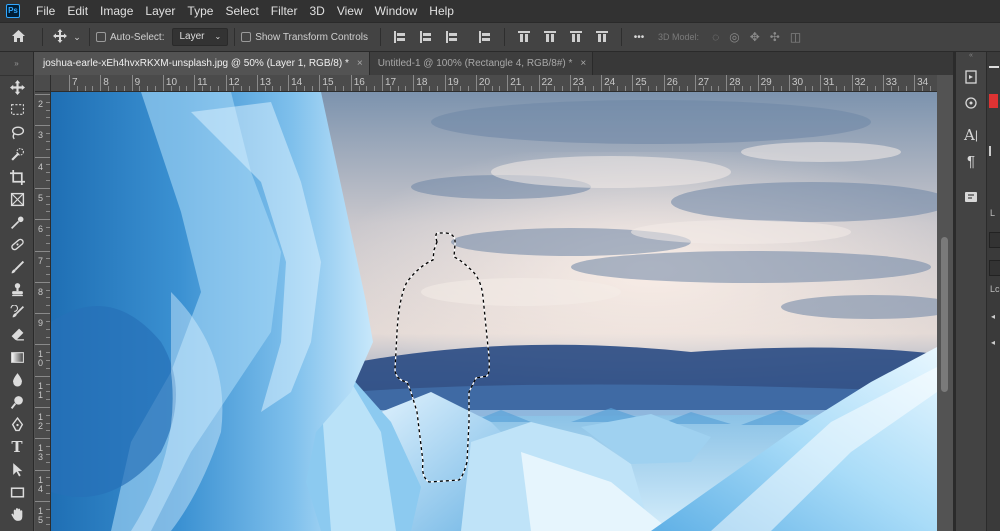 This screenshot has width=1000, height=531. I want to click on panel-tab-indicator, so click(994, 73).